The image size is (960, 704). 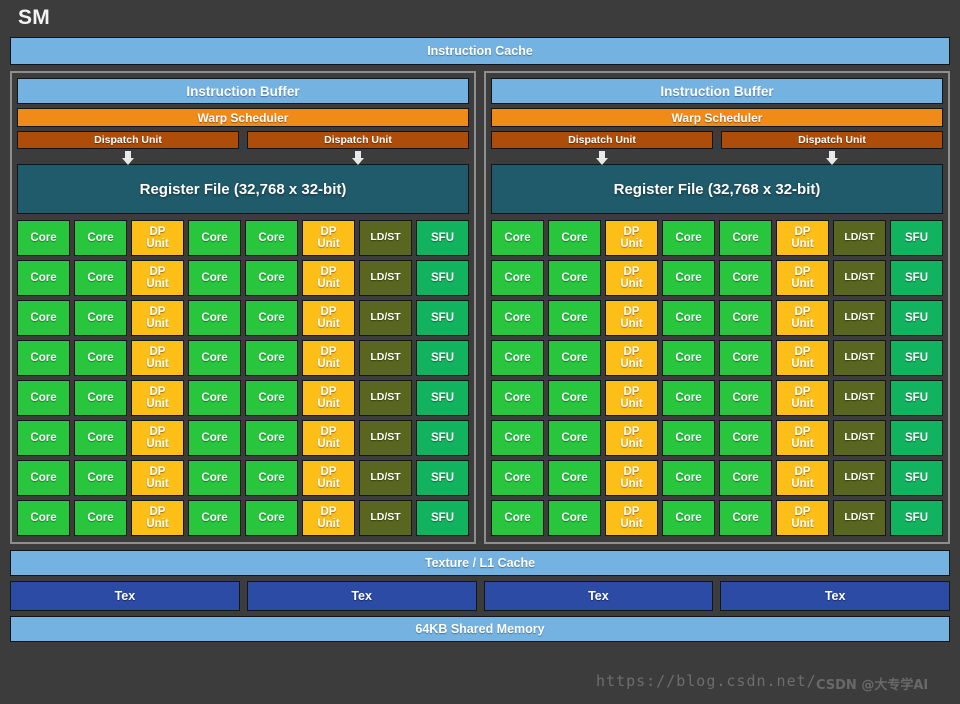 What do you see at coordinates (717, 117) in the screenshot?
I see `warp-scheduler-block: Warp Scheduler` at bounding box center [717, 117].